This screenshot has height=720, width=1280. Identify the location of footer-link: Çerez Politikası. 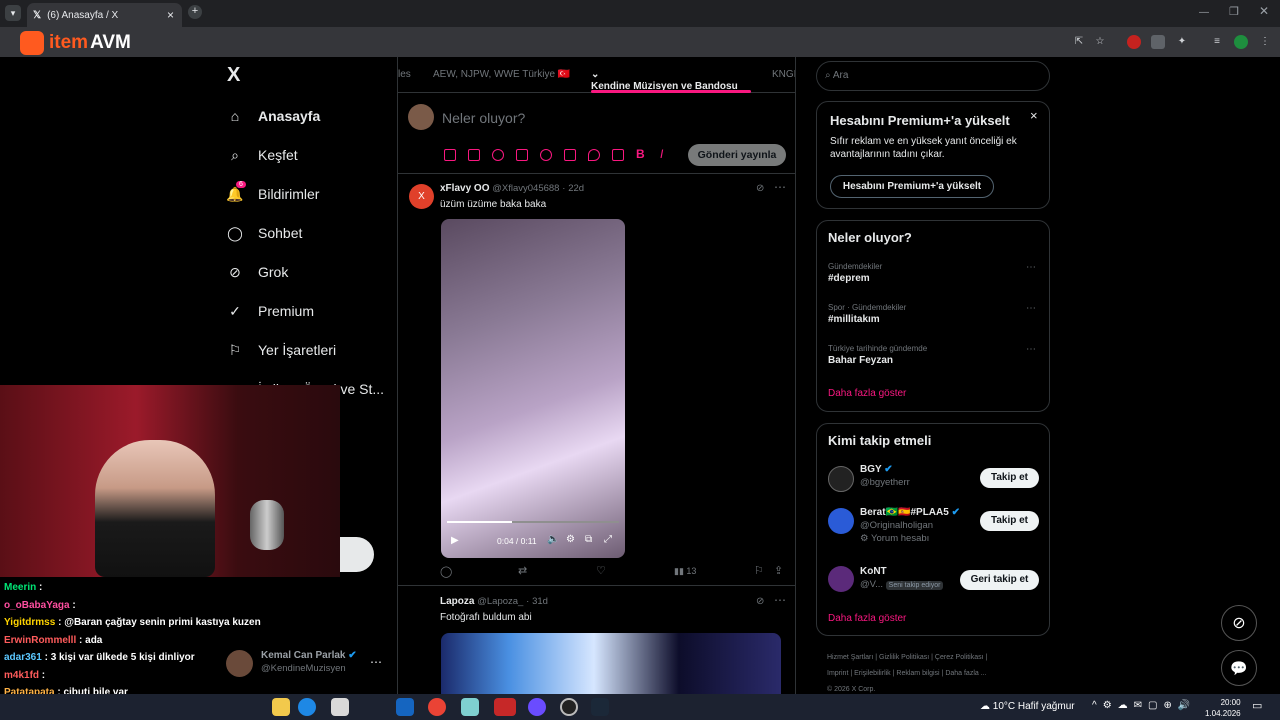
(959, 657).